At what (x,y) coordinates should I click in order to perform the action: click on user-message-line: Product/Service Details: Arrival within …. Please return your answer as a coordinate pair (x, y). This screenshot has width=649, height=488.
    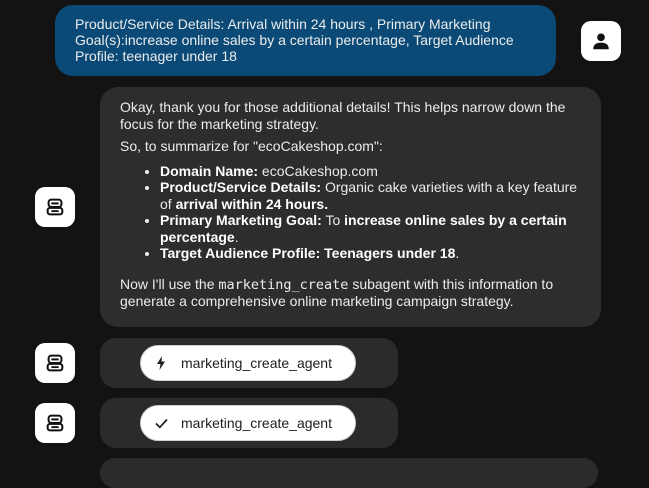
    Looking at the image, I should click on (283, 24).